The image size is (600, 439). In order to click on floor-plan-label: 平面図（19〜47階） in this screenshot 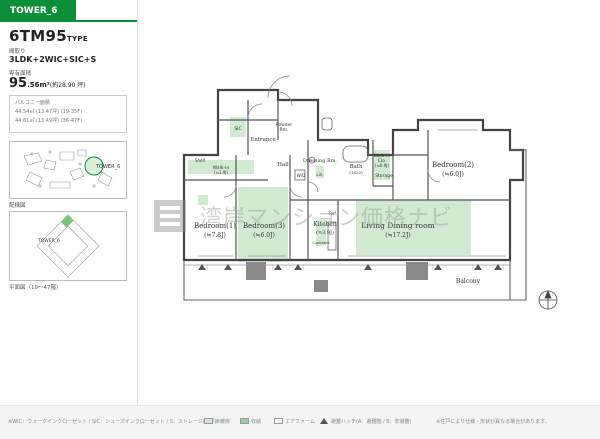, I will do `click(35, 288)`.